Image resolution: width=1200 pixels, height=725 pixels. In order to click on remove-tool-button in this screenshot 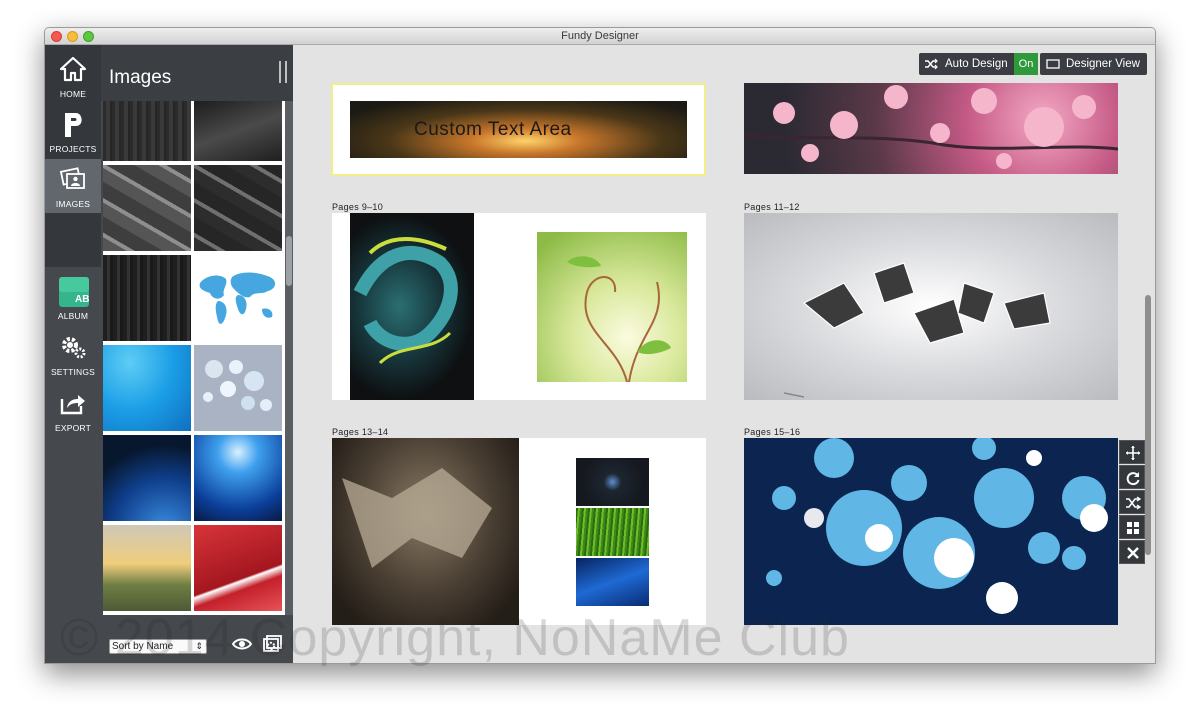, I will do `click(1132, 552)`.